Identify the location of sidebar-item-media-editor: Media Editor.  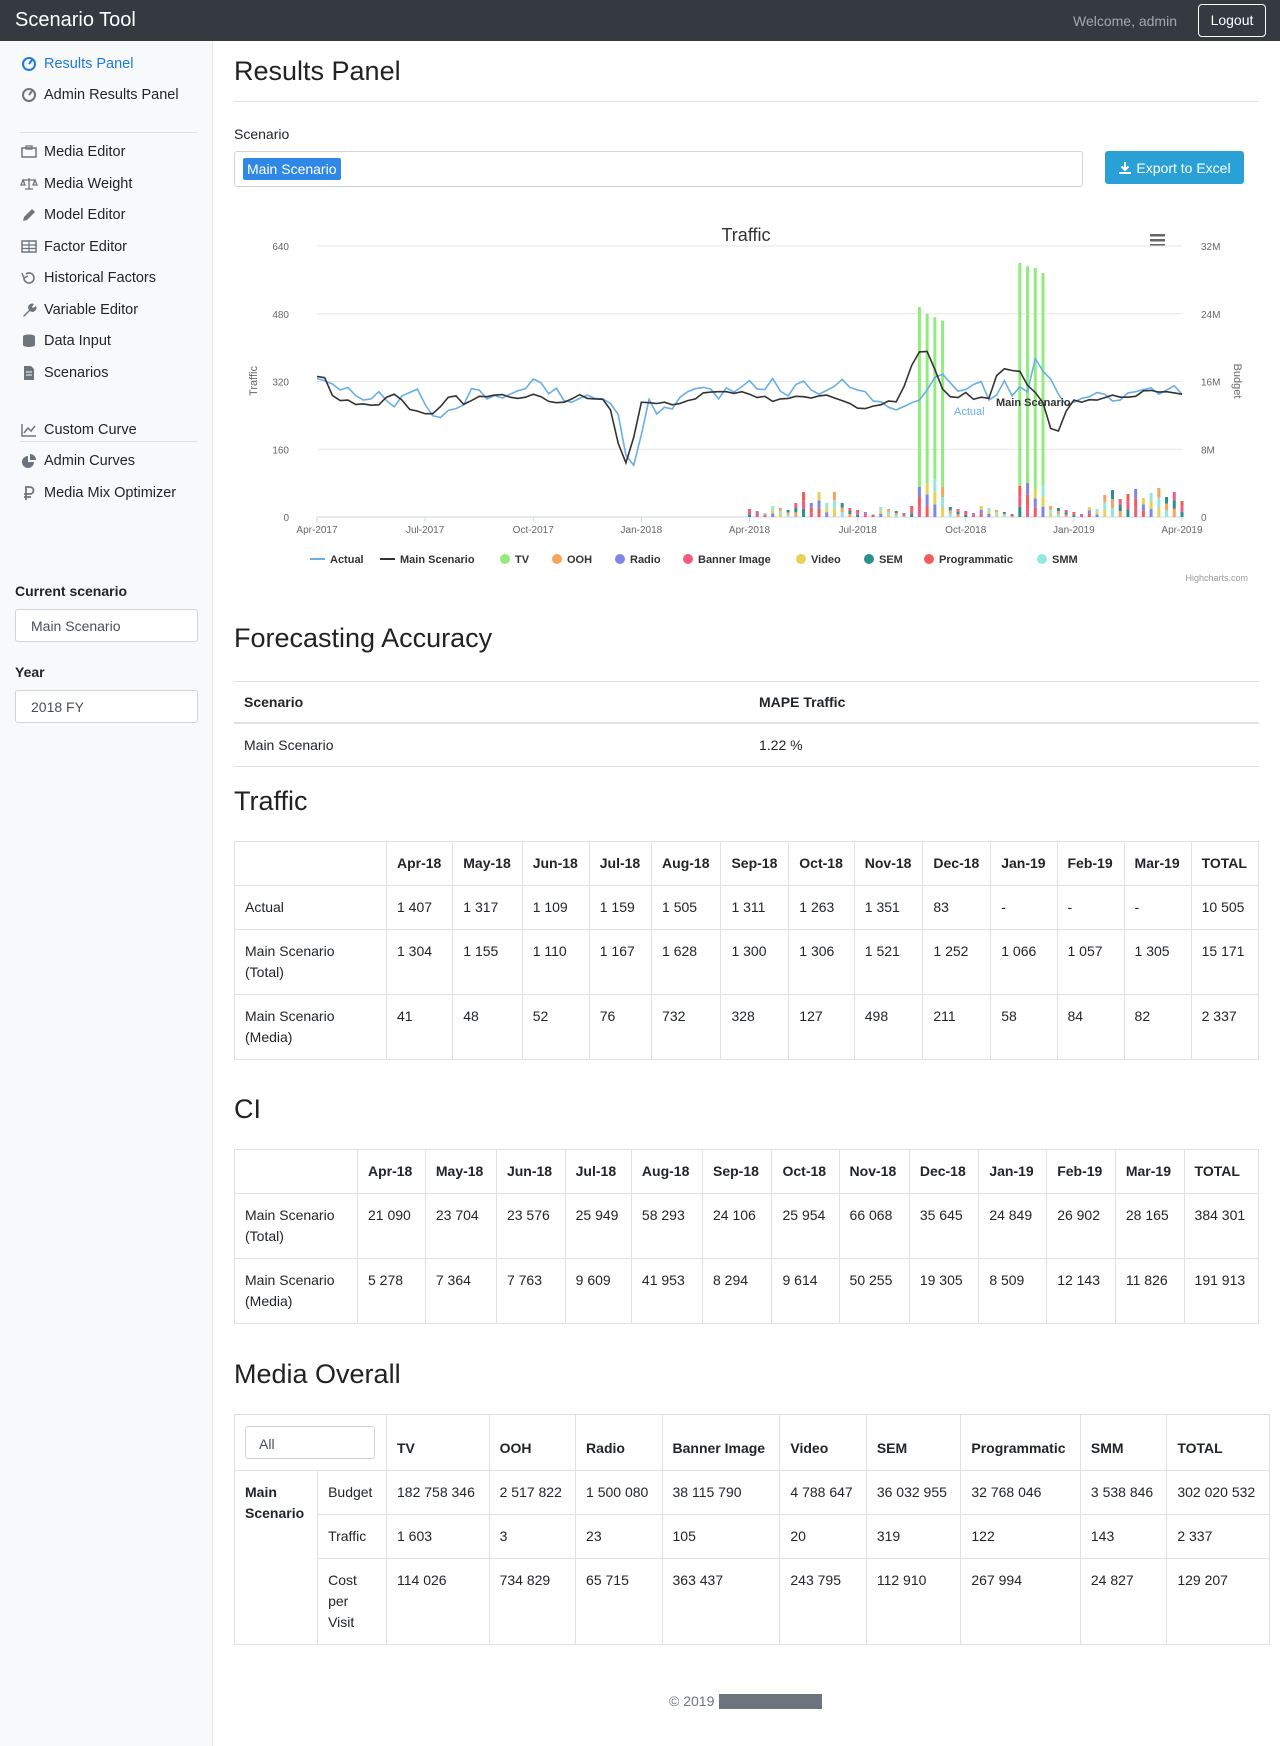
(72, 152).